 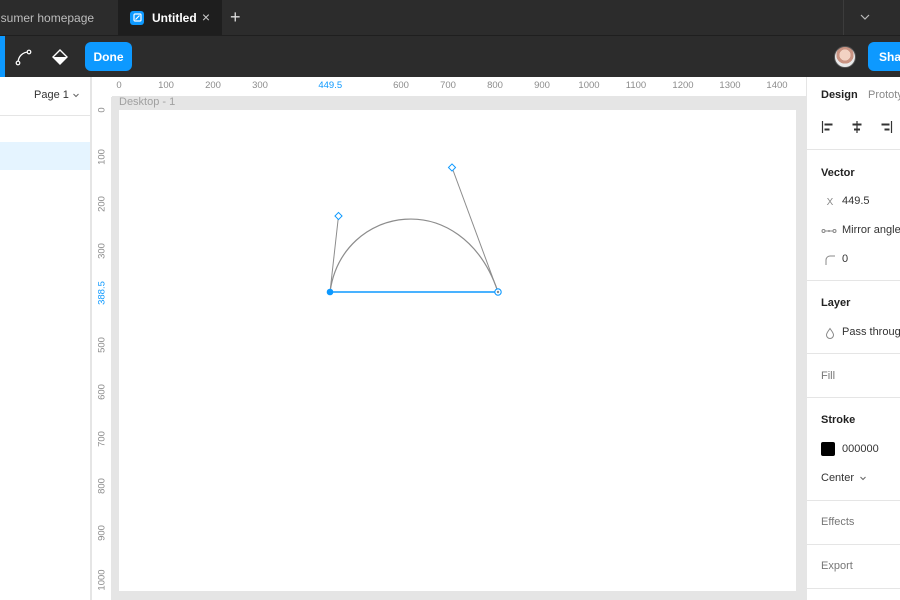 I want to click on ruler-tick-y: 600, so click(x=102, y=392).